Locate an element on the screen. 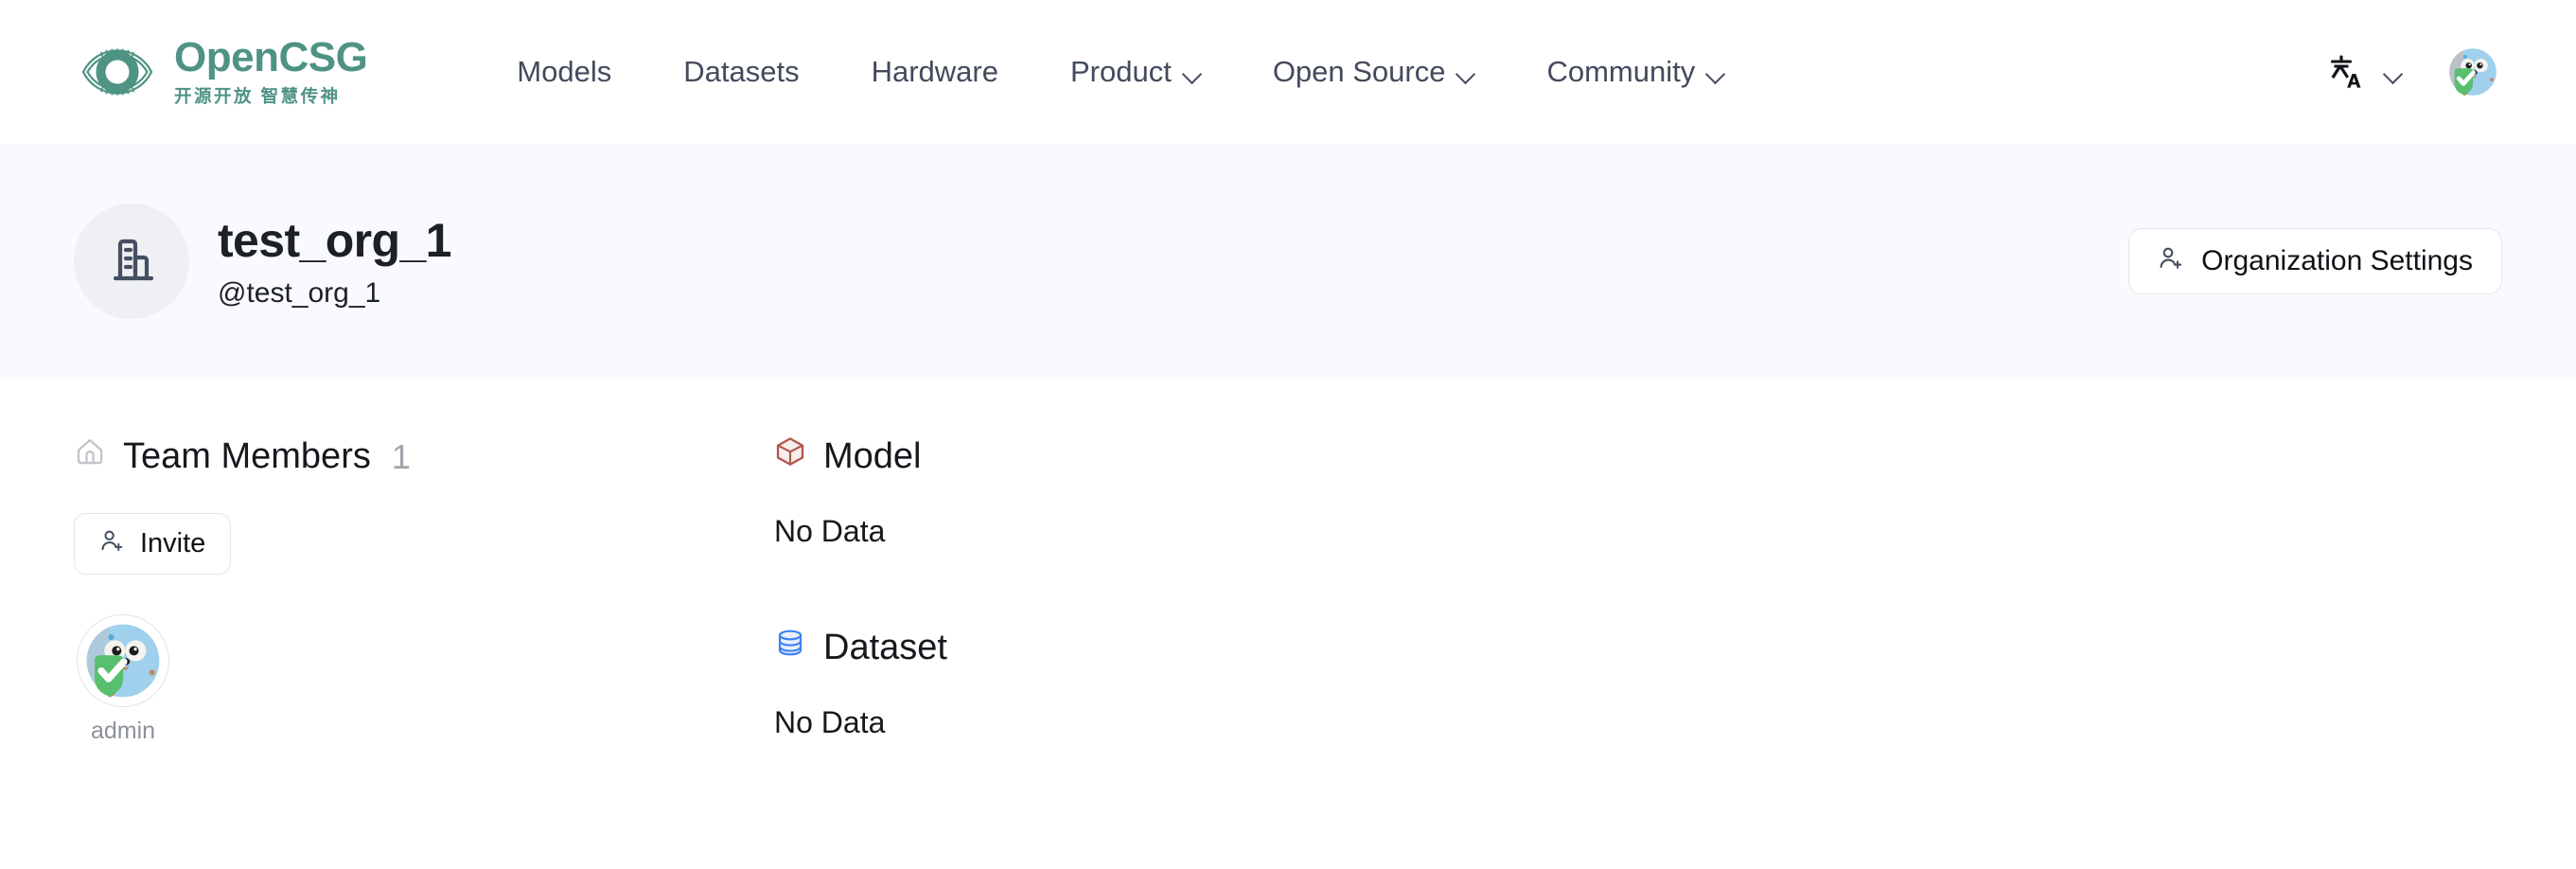  cube-icon is located at coordinates (790, 457).